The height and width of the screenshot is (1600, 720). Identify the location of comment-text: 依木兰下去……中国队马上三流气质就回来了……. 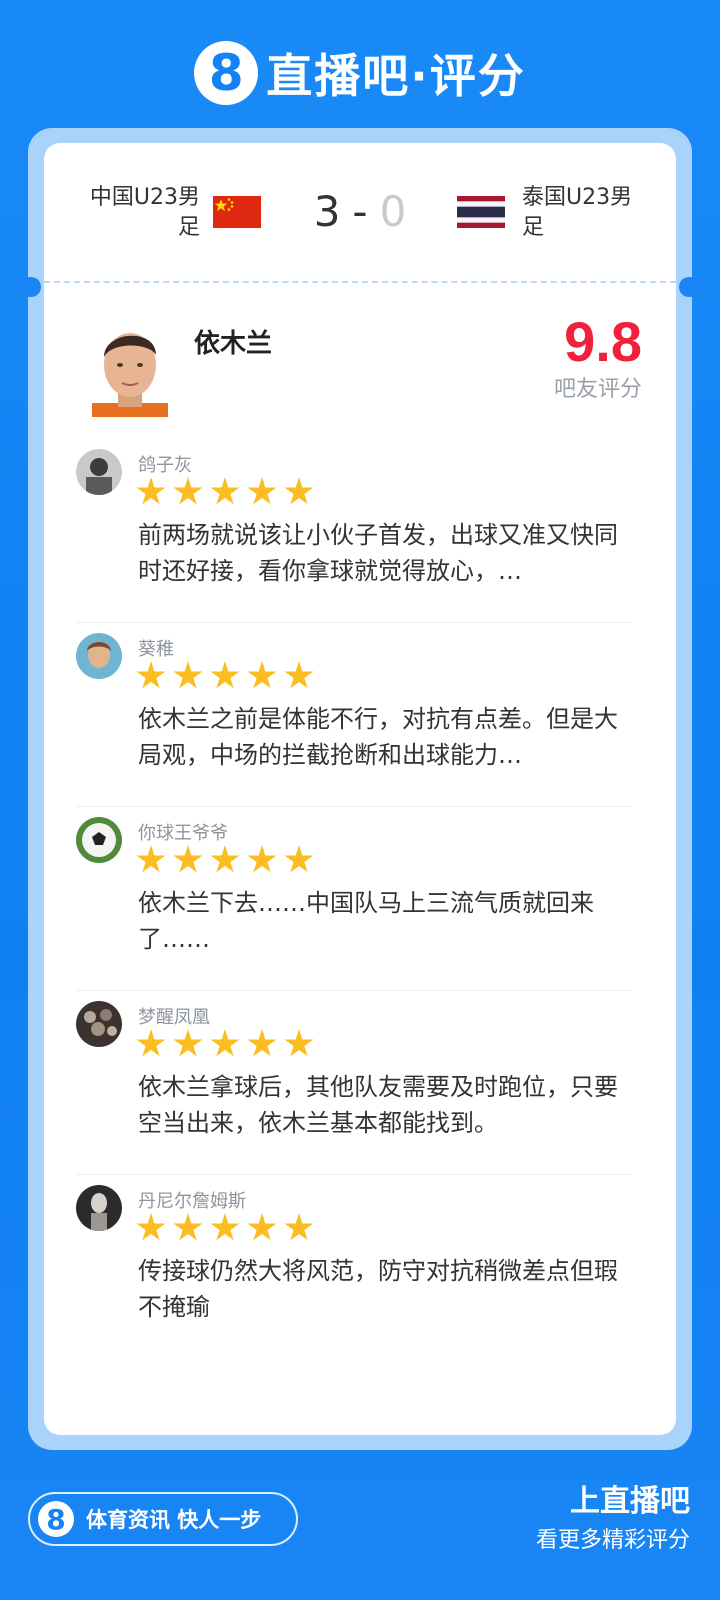
(381, 921).